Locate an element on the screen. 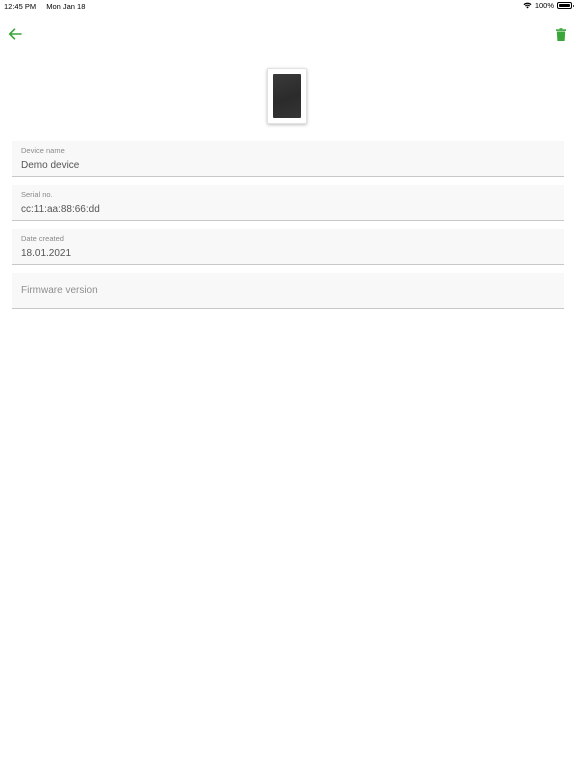 The height and width of the screenshot is (768, 576). serial-no-value: cc:11:aa:88:66:dd is located at coordinates (60, 209).